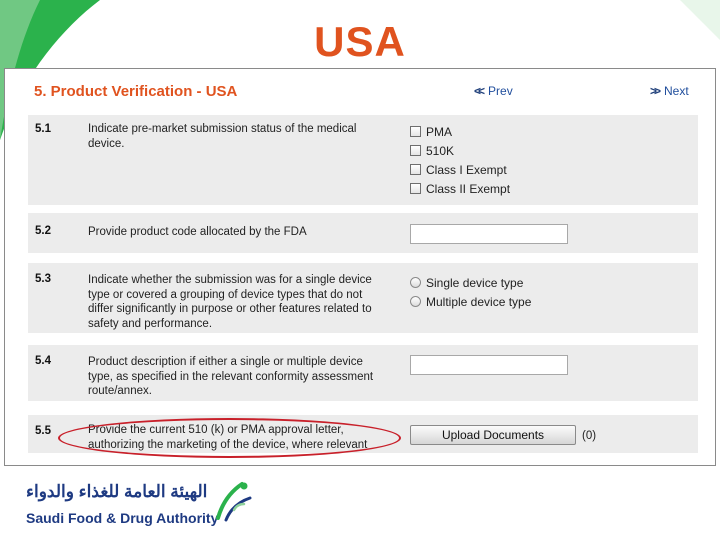 The height and width of the screenshot is (540, 720). I want to click on double-chevron-left-icon: <<, so click(479, 91).